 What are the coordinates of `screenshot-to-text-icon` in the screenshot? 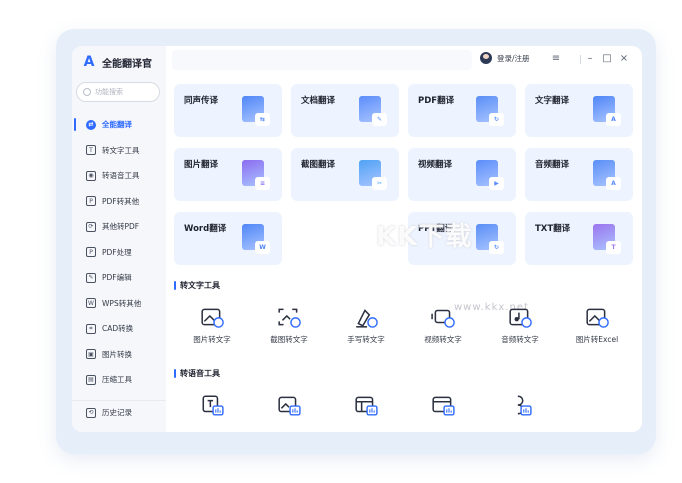 It's located at (289, 318).